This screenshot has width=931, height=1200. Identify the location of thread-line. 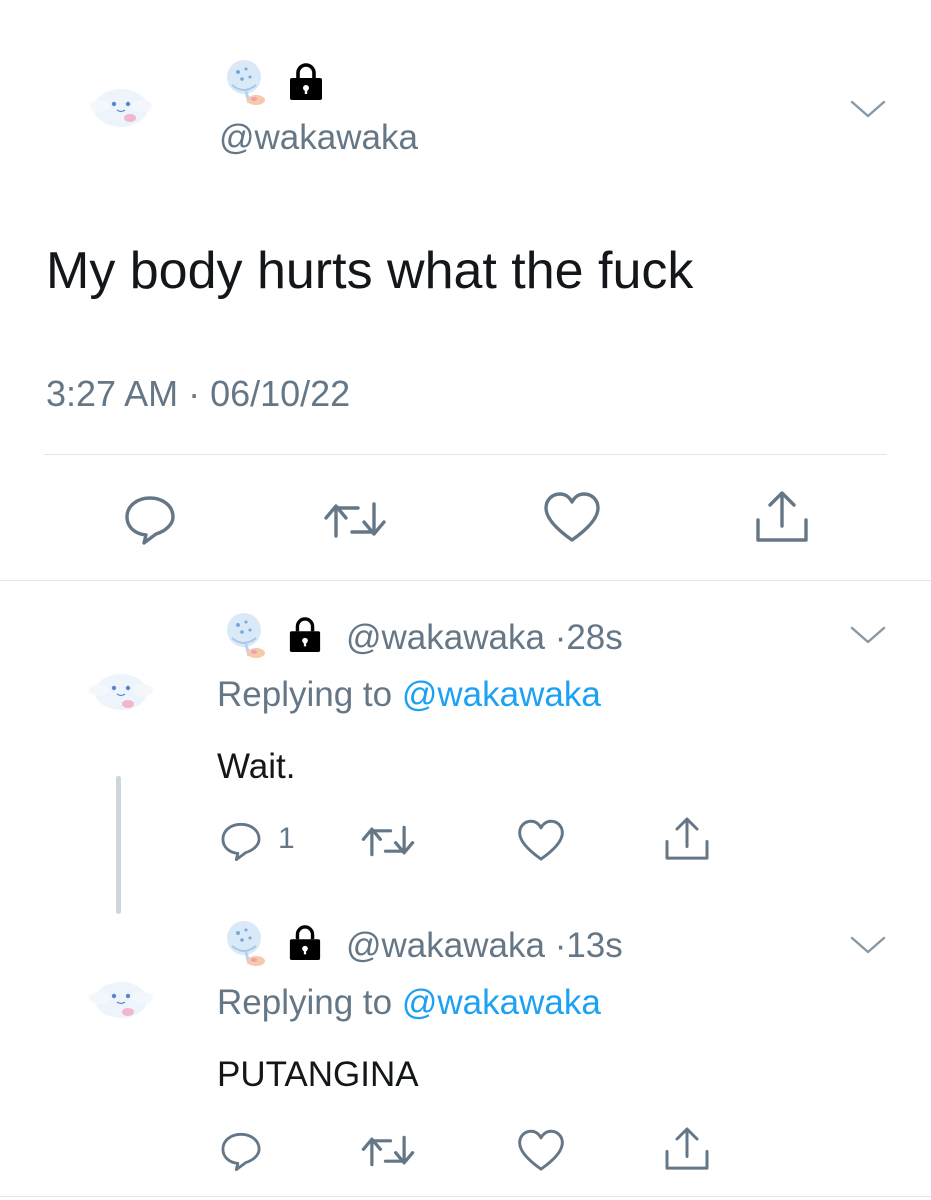
(118, 845).